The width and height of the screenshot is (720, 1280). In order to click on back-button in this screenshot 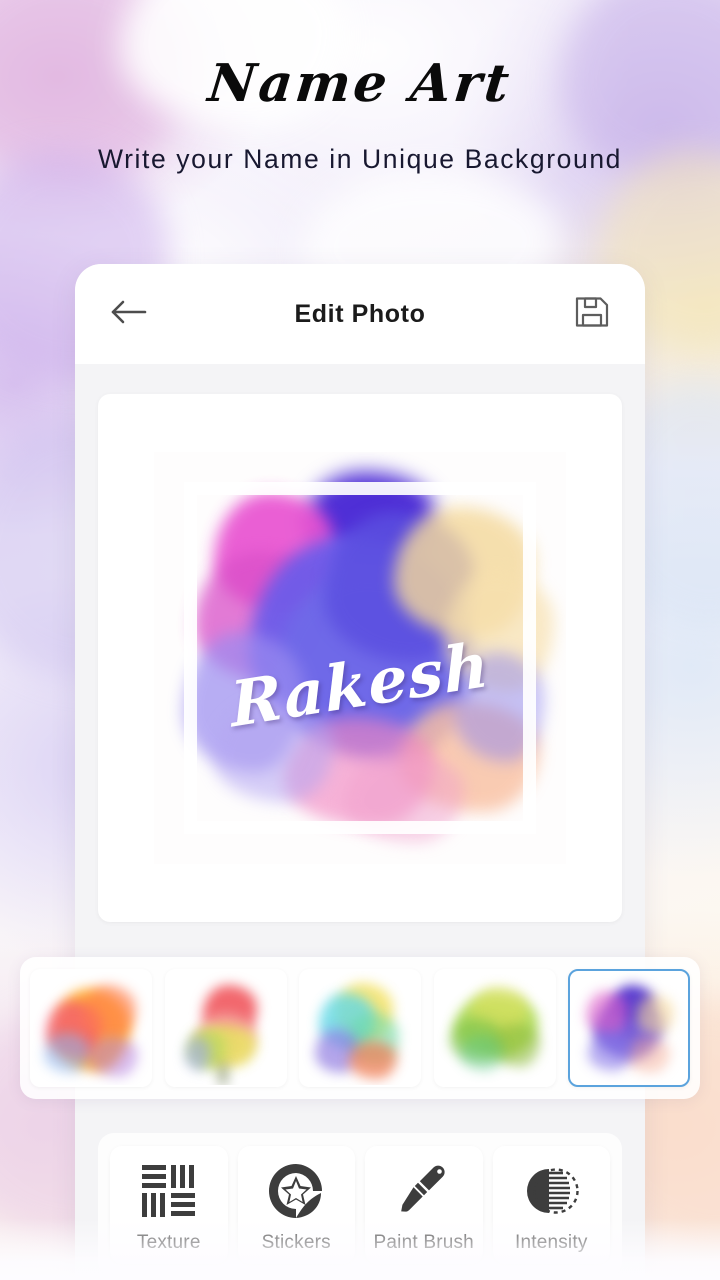, I will do `click(128, 314)`.